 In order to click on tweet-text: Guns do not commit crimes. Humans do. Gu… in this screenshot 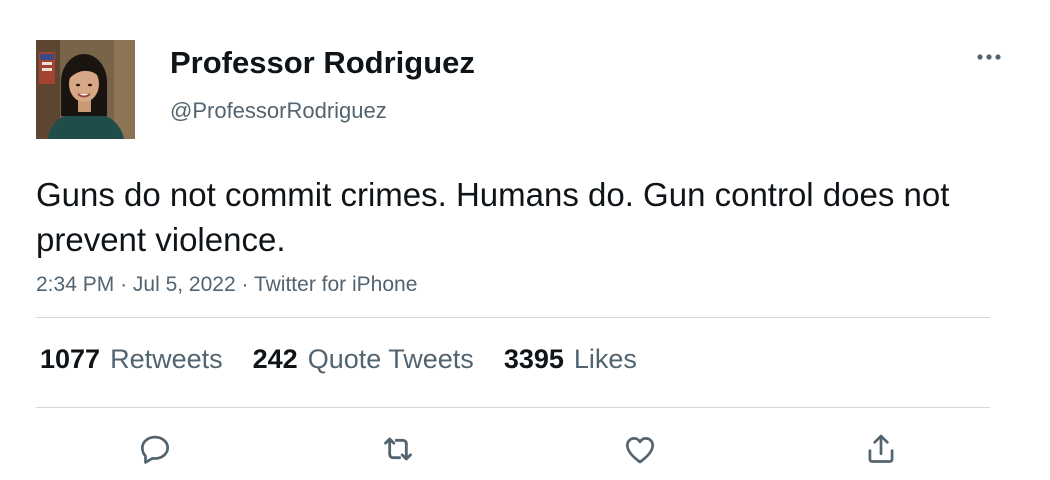, I will do `click(493, 217)`.